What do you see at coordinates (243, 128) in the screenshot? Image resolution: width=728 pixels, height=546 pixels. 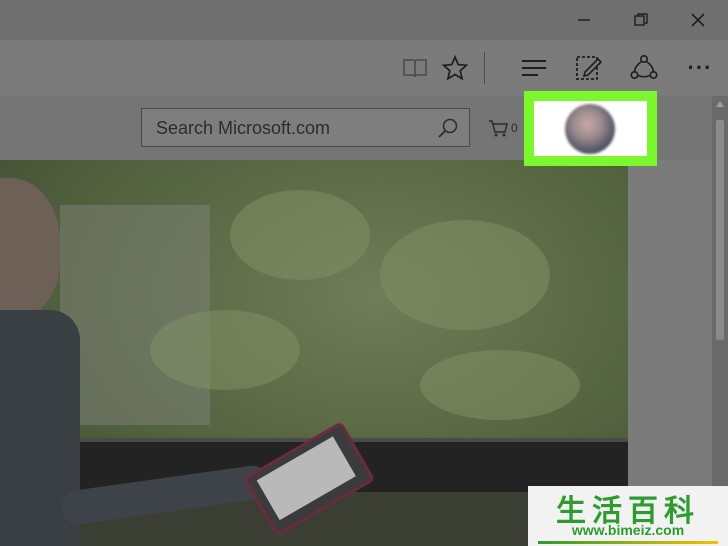 I see `search-input: Search Microsoft.com` at bounding box center [243, 128].